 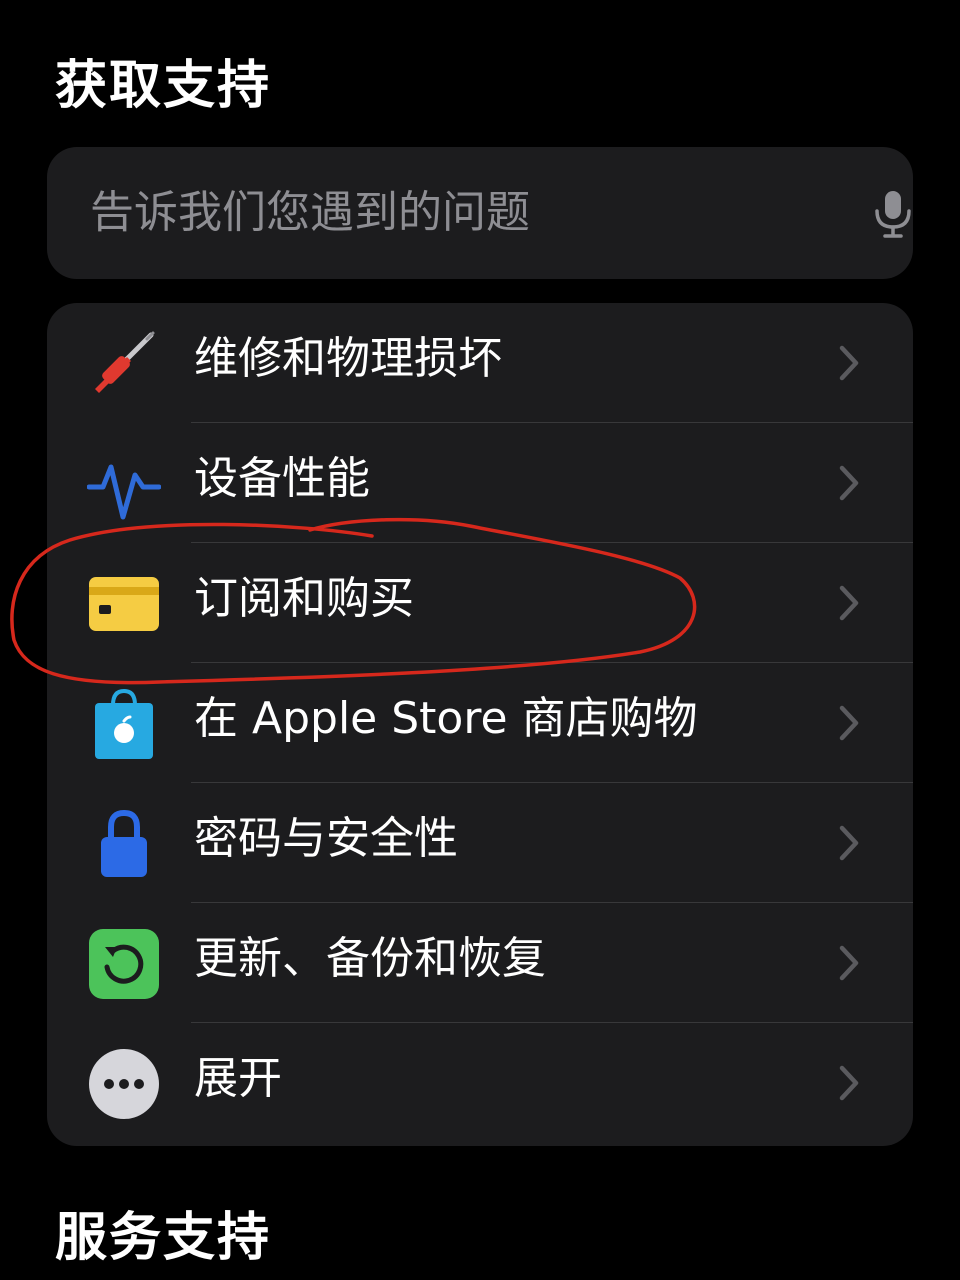 I want to click on list-item-performance: 设备性能, so click(x=480, y=483).